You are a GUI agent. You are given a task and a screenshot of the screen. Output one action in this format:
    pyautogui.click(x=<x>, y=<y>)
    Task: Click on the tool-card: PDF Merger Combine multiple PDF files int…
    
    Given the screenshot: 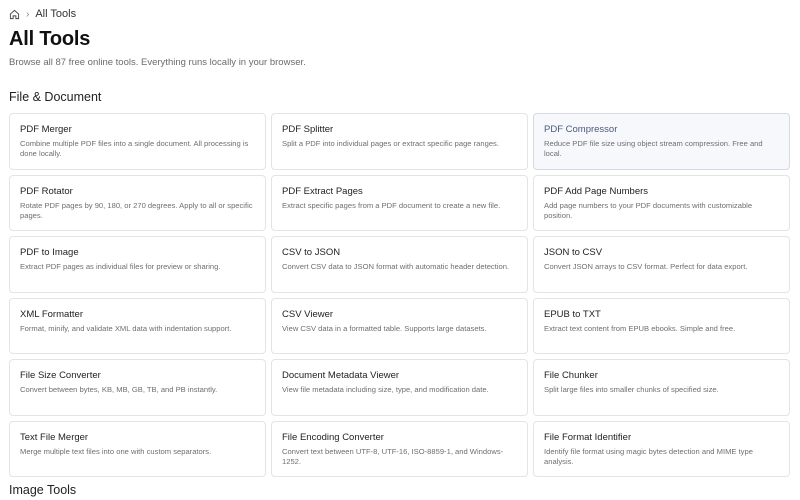 What is the action you would take?
    pyautogui.click(x=137, y=141)
    